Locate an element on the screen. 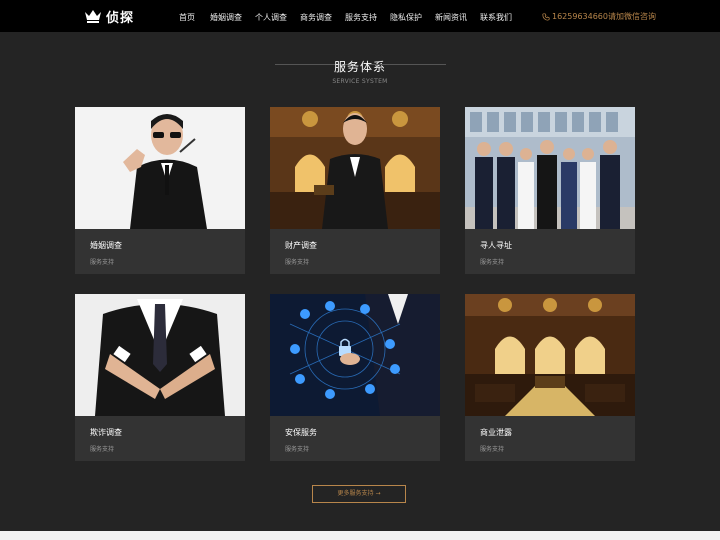 The image size is (720, 540). footer-strip is located at coordinates (360, 535).